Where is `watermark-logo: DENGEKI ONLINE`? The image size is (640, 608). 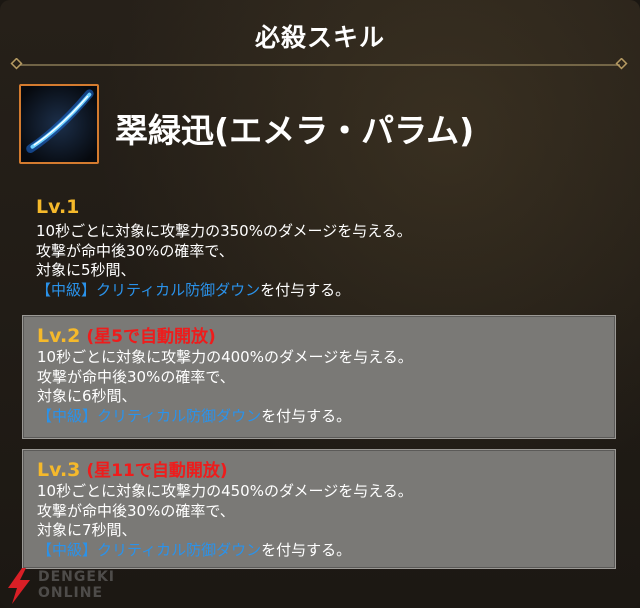 watermark-logo: DENGEKI ONLINE is located at coordinates (69, 586).